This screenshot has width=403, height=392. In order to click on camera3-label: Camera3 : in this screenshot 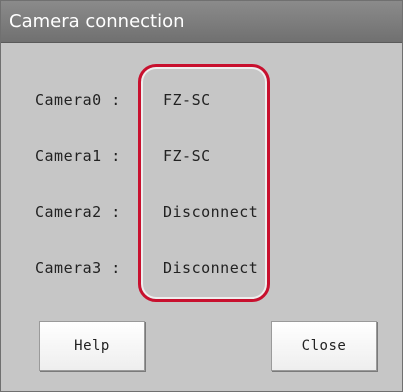, I will do `click(78, 268)`.